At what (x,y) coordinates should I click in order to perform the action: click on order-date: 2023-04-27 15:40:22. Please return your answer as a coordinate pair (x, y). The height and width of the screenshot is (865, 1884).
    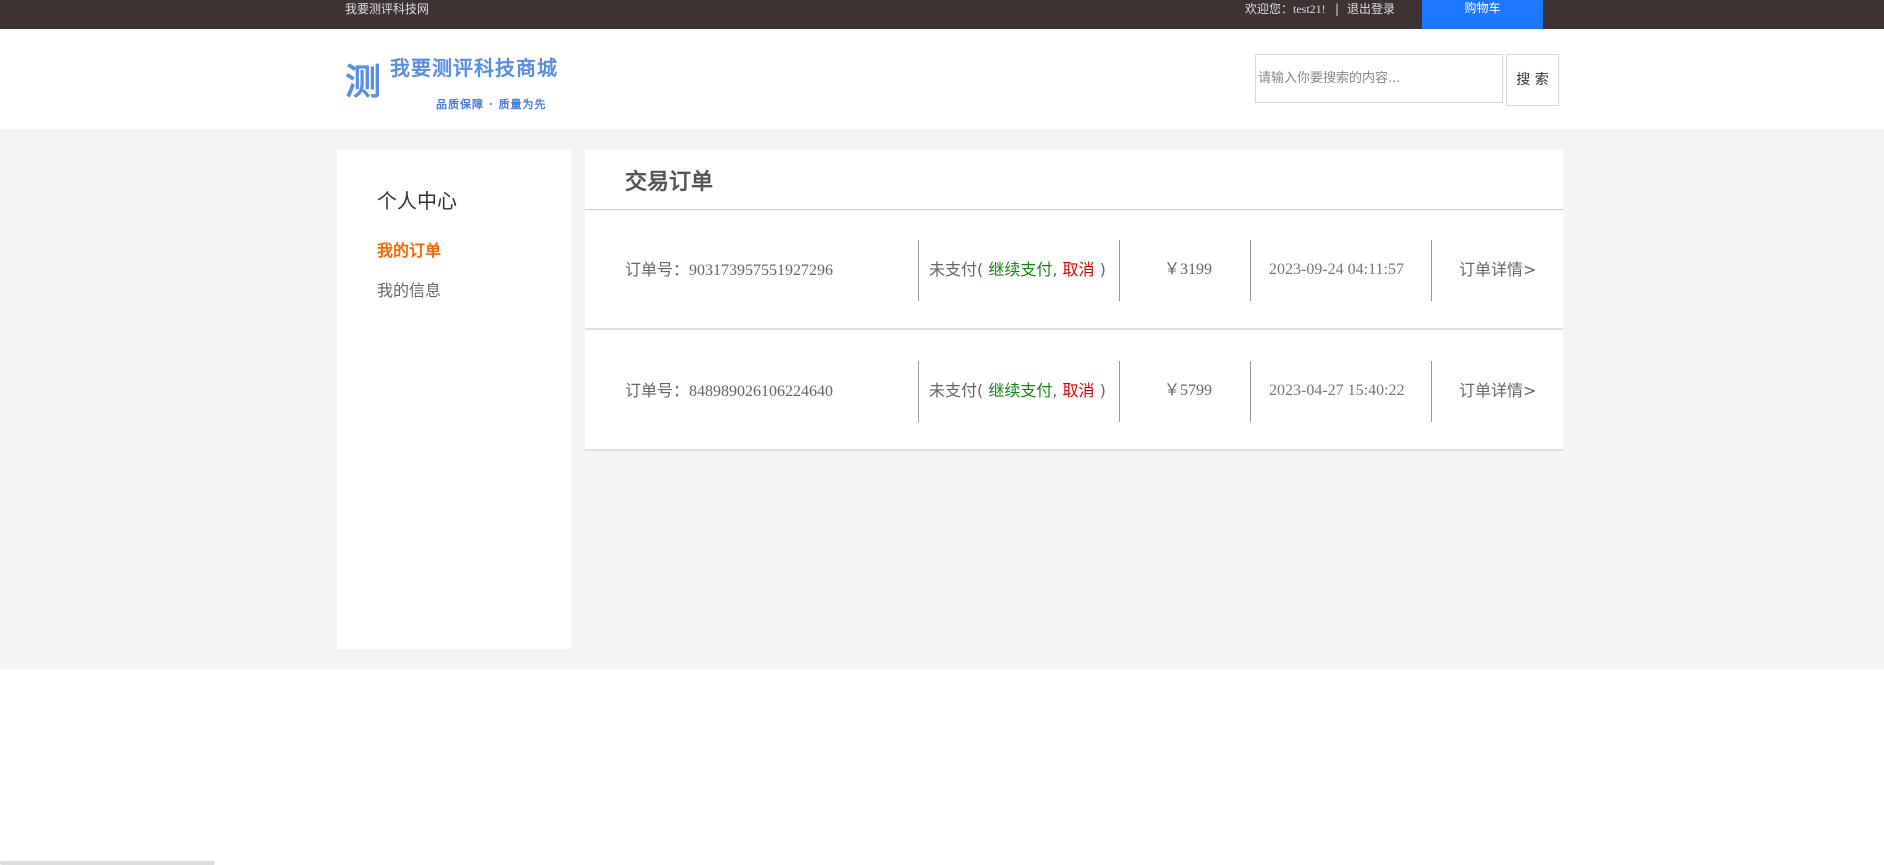
    Looking at the image, I should click on (1337, 390).